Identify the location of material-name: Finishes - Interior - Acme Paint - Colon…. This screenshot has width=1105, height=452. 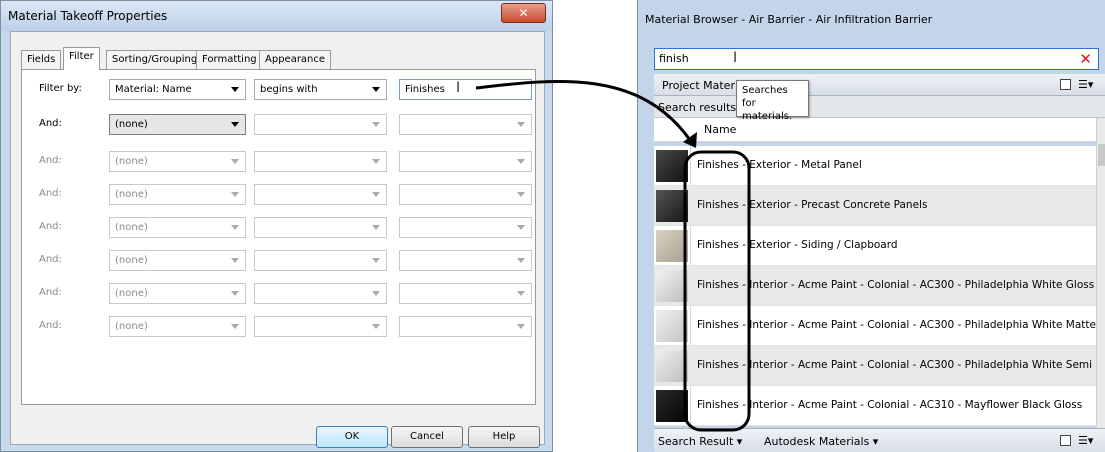
(897, 365).